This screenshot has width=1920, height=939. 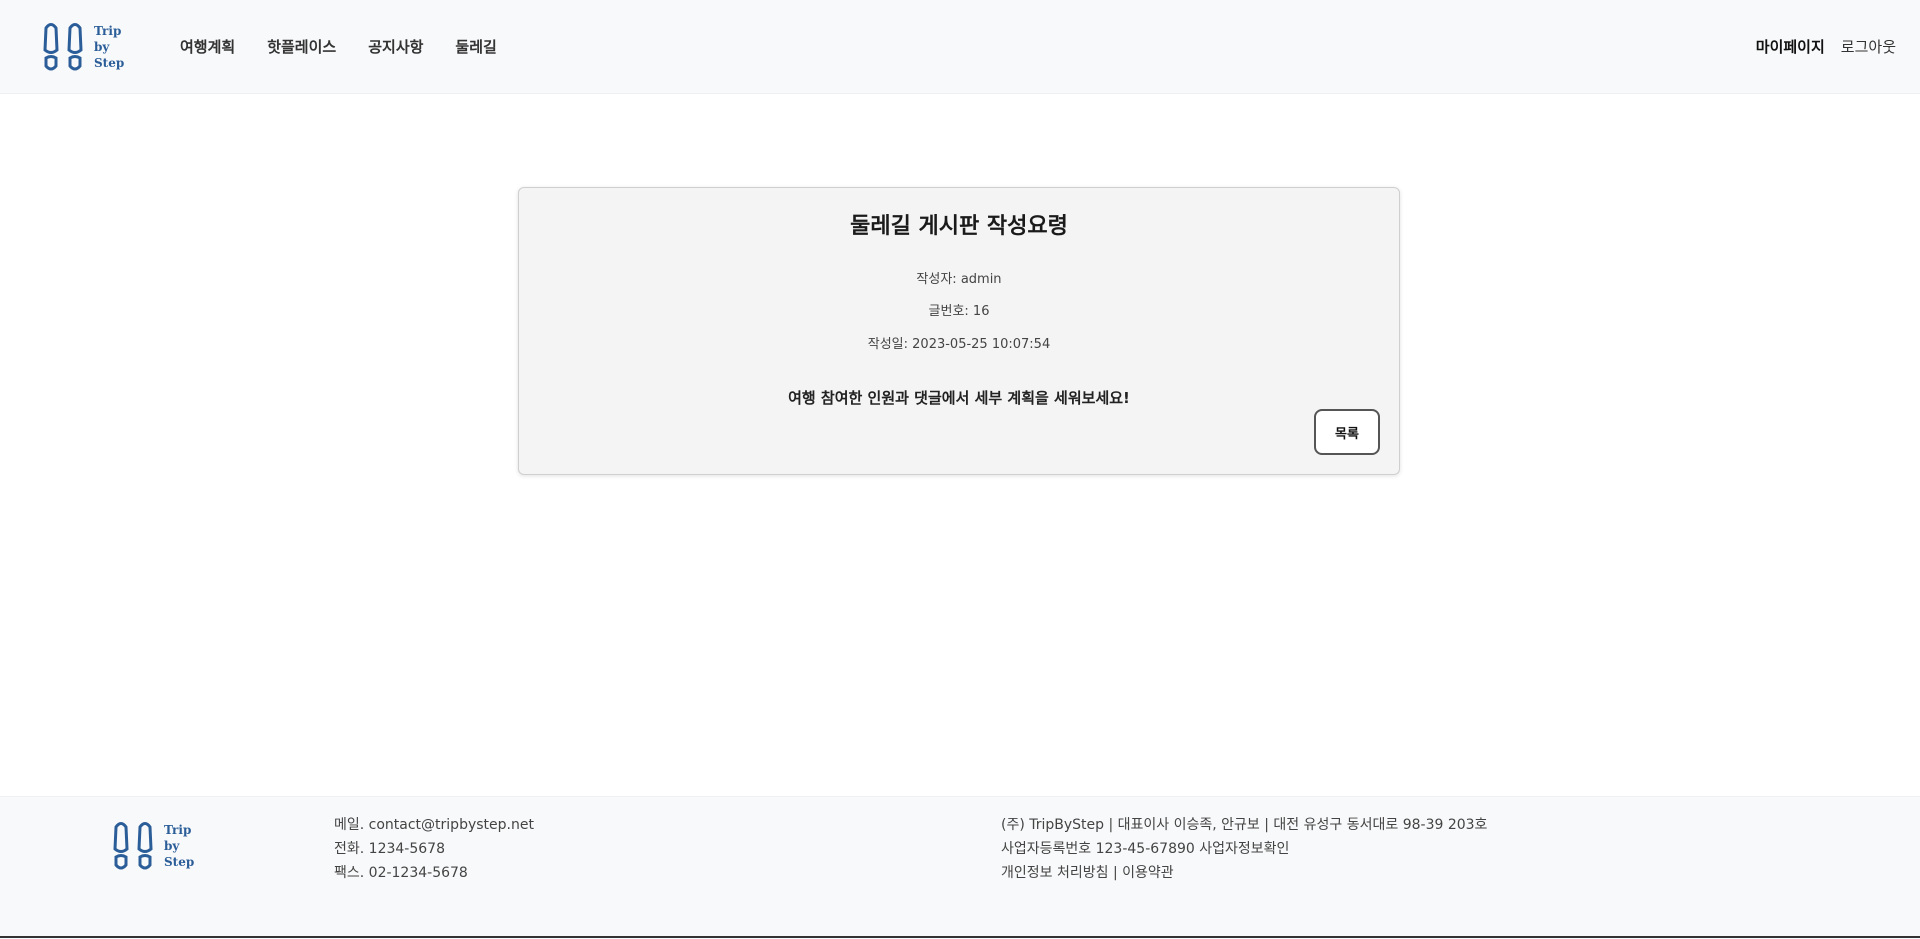 What do you see at coordinates (207, 46) in the screenshot?
I see `nav-item-trip-plan: 여행계획` at bounding box center [207, 46].